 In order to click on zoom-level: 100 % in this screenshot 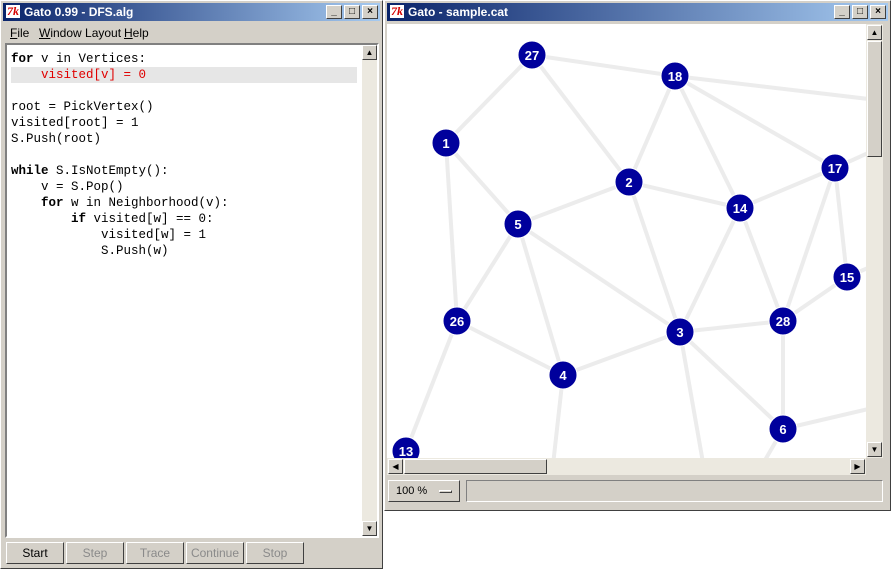, I will do `click(412, 491)`.